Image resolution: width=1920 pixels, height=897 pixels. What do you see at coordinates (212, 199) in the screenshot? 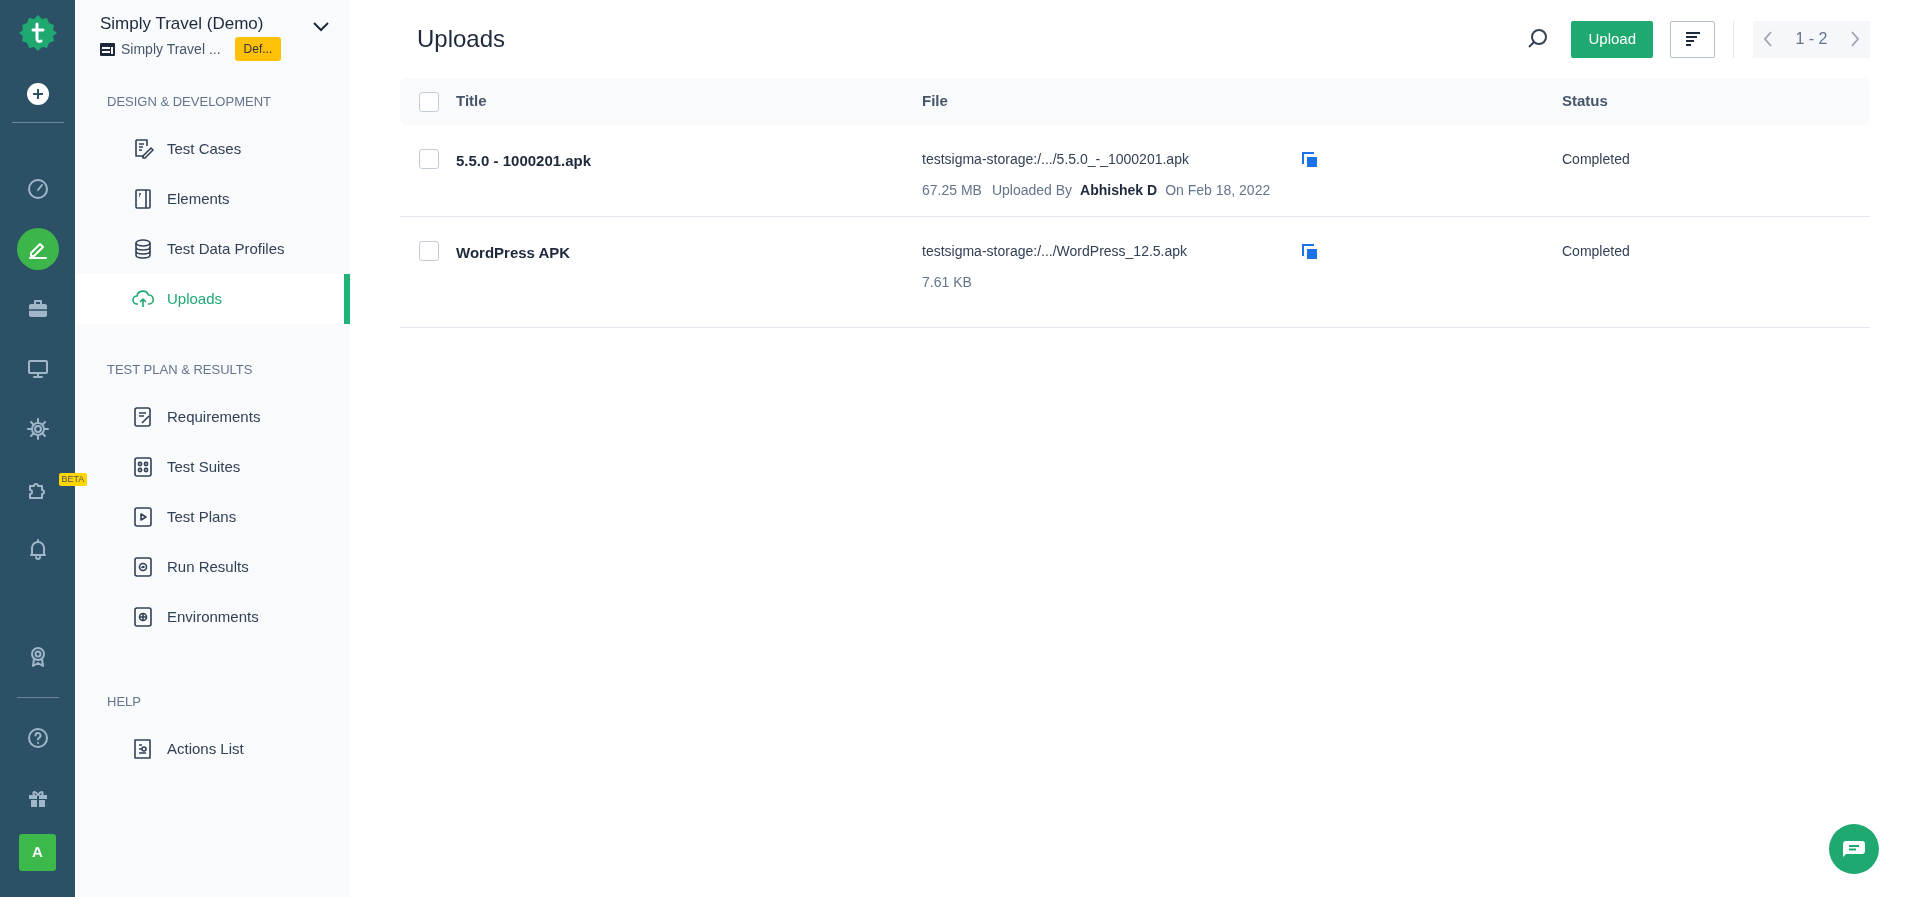
I see `sidebar-item: Elements` at bounding box center [212, 199].